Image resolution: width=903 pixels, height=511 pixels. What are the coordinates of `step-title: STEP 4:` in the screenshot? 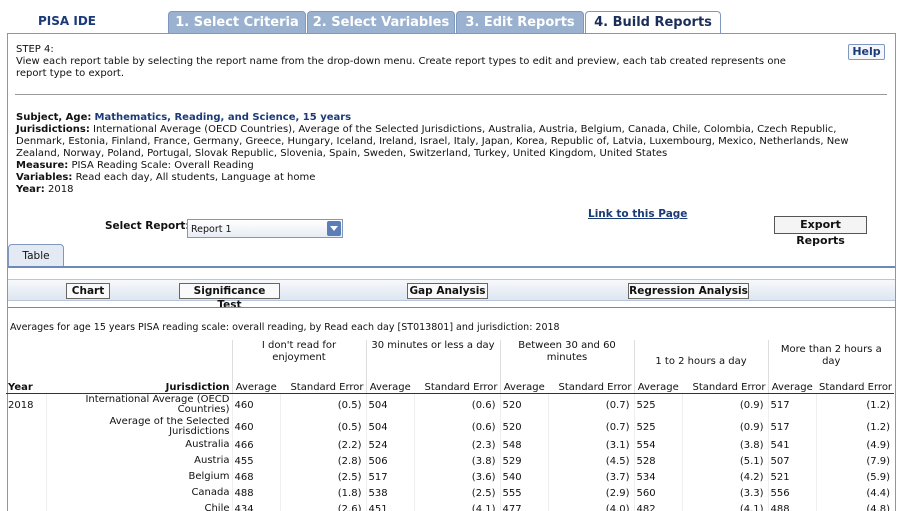 It's located at (35, 49).